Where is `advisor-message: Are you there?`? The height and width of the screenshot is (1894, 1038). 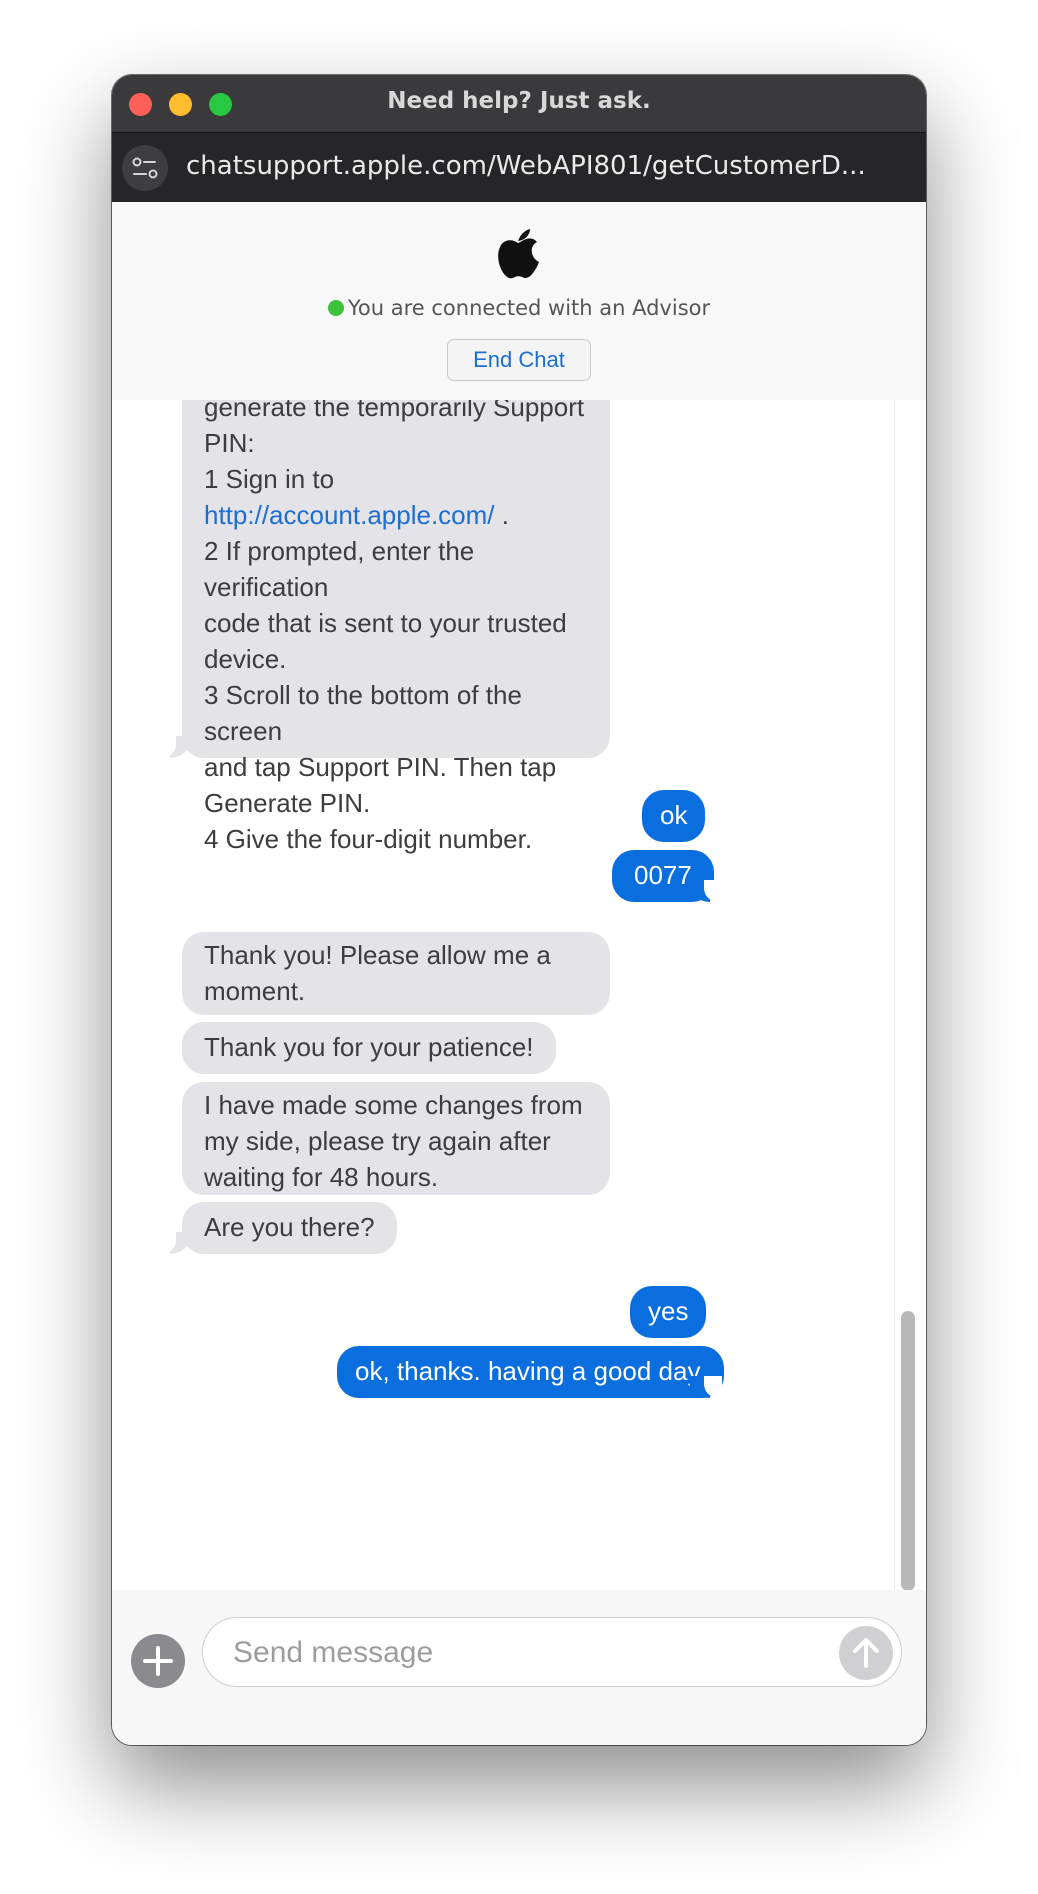
advisor-message: Are you there? is located at coordinates (289, 1228).